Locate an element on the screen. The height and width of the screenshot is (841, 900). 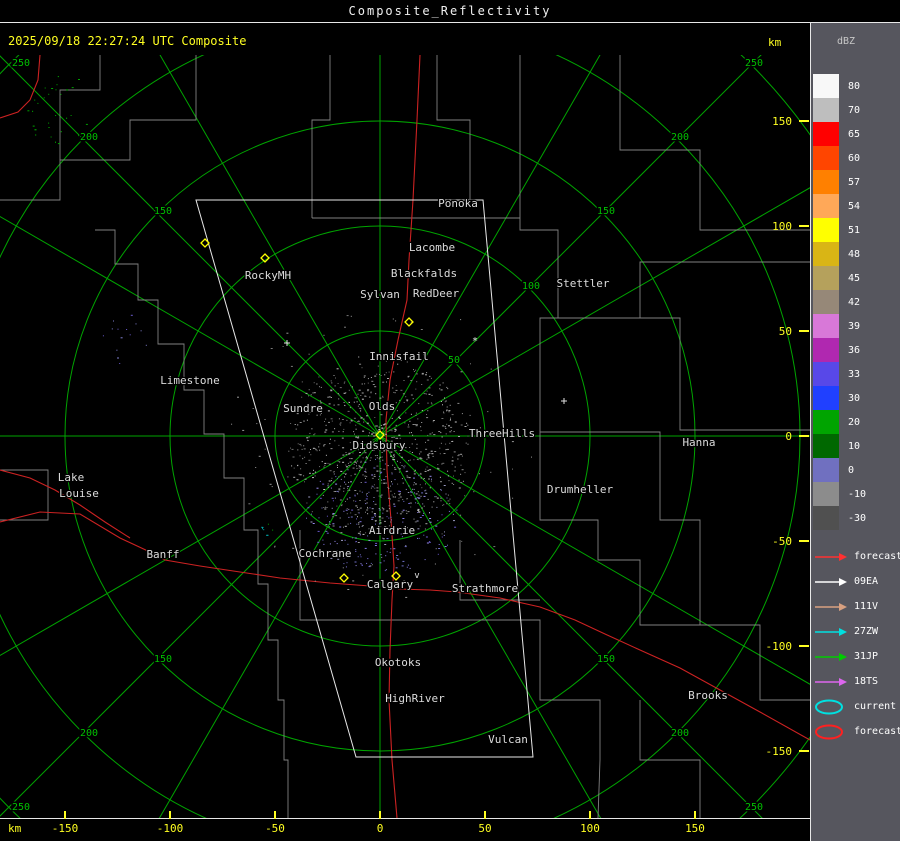
dbz-scale-value: 57 is located at coordinates (854, 182).